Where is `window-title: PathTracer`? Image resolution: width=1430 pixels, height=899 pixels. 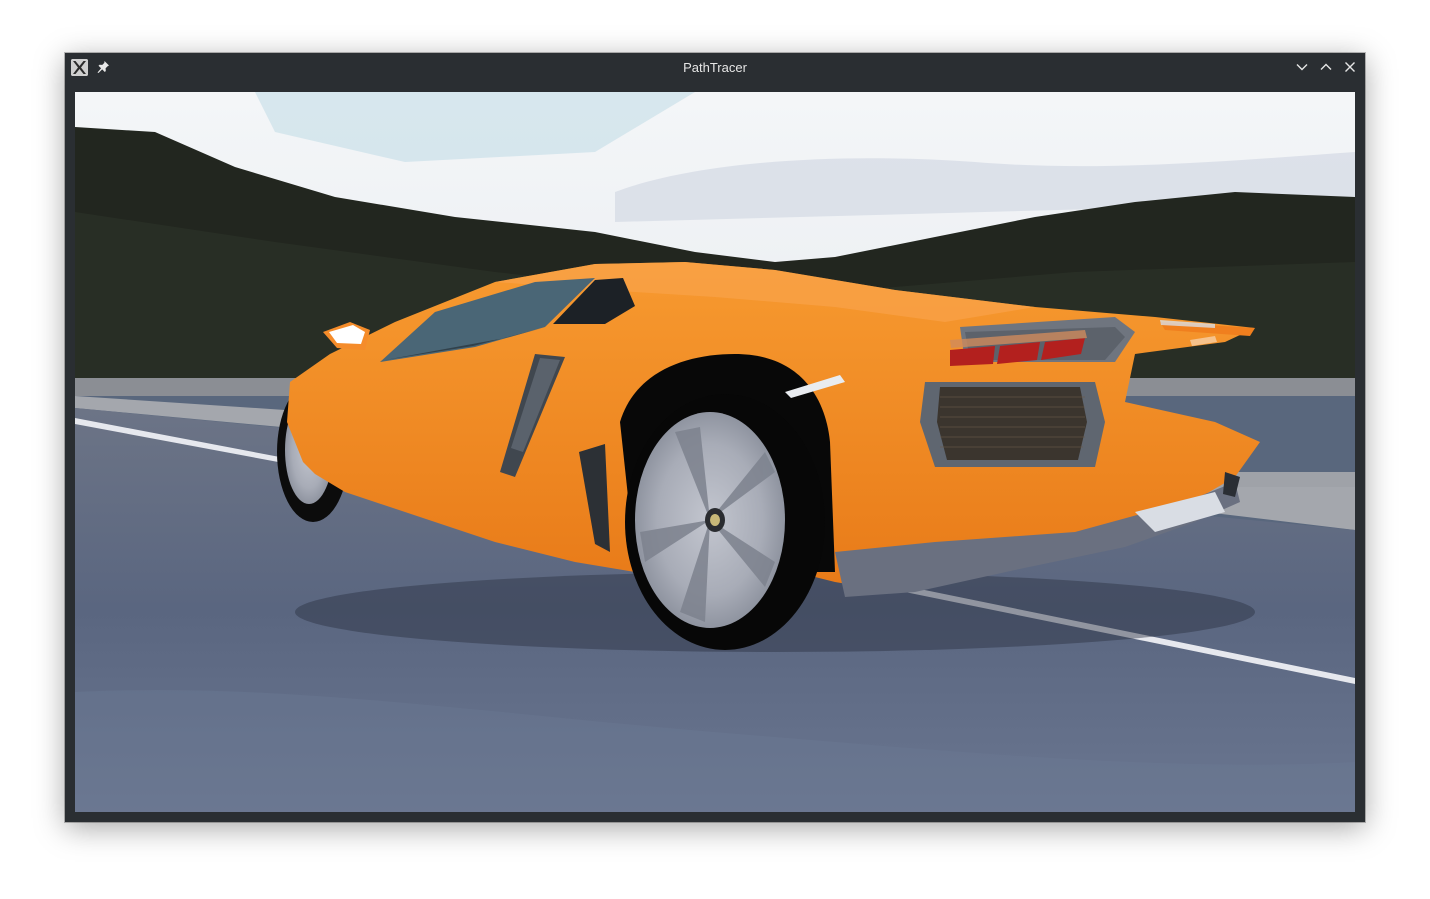
window-title: PathTracer is located at coordinates (715, 67).